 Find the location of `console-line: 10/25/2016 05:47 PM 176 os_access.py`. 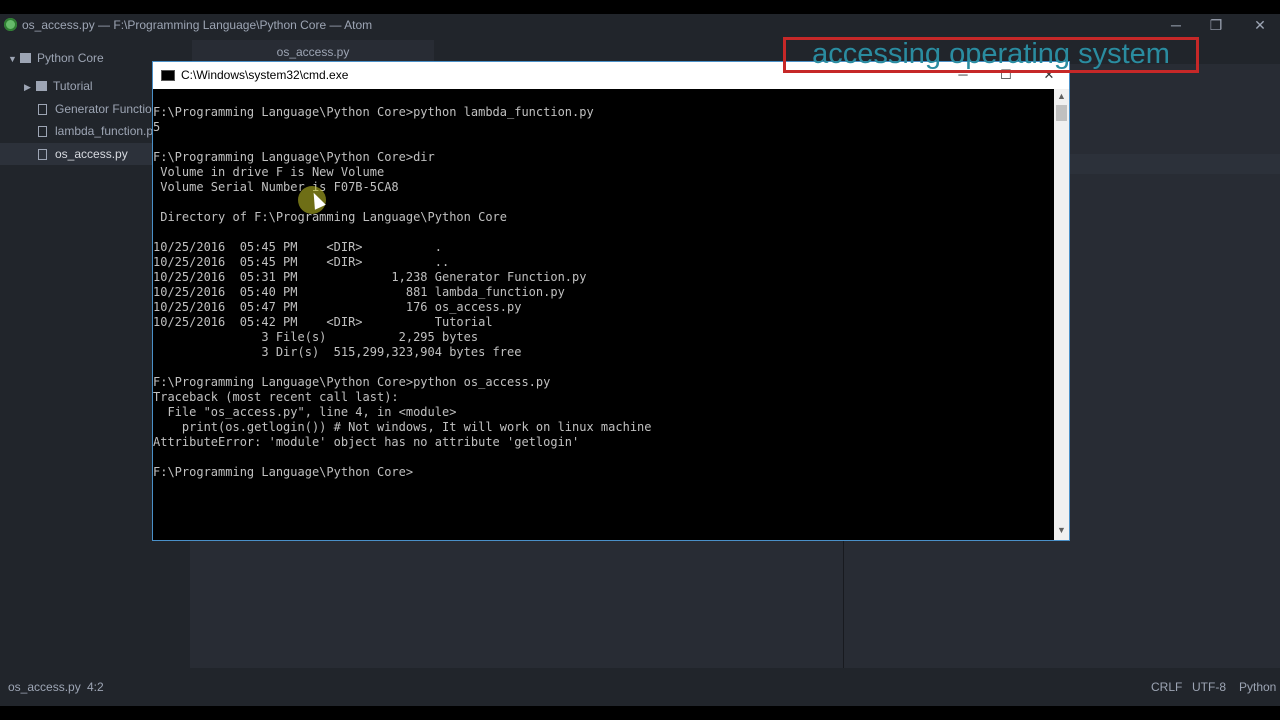

console-line: 10/25/2016 05:47 PM 176 os_access.py is located at coordinates (337, 307).